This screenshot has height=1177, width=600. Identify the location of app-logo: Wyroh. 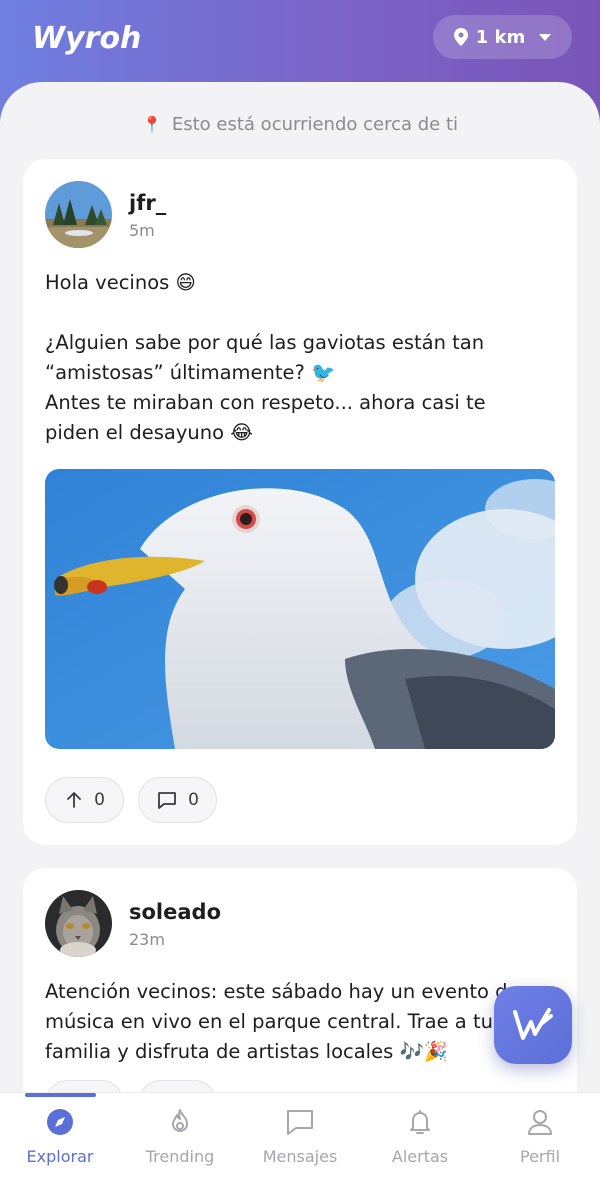
(86, 38).